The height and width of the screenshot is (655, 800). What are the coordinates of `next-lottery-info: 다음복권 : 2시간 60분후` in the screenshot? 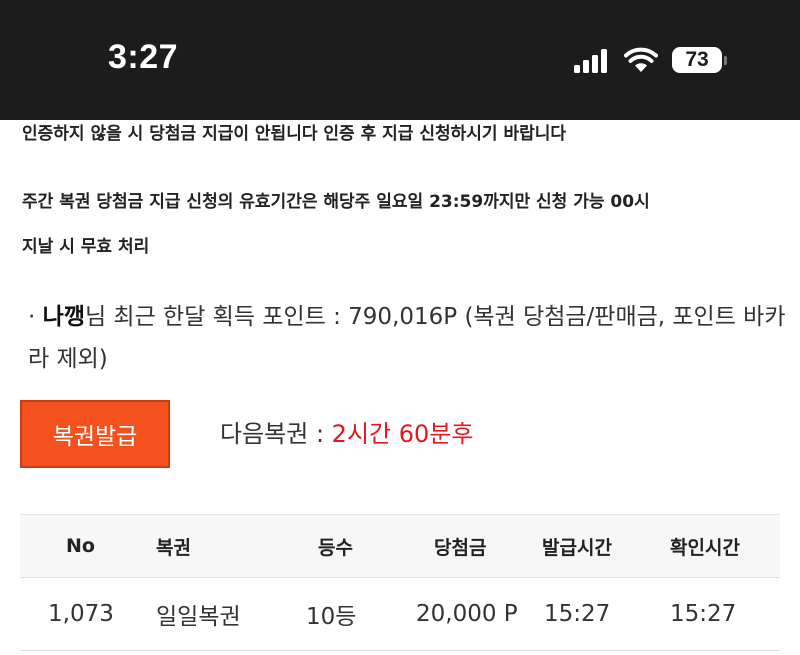 It's located at (346, 431).